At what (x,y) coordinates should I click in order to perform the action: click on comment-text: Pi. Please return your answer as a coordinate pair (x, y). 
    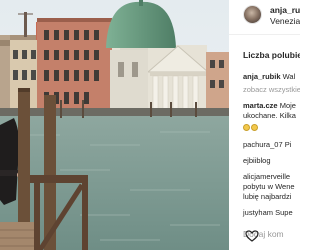
    Looking at the image, I should click on (288, 144).